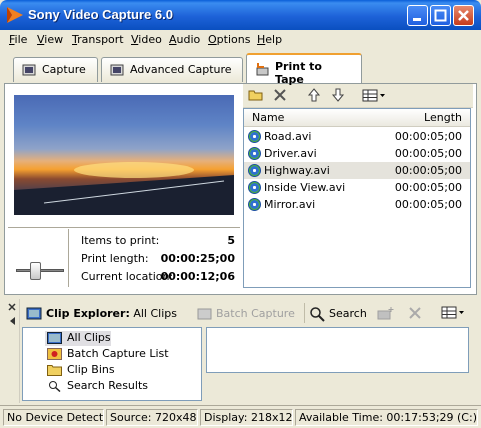 The image size is (481, 428). I want to click on arrow-down-icon, so click(338, 95).